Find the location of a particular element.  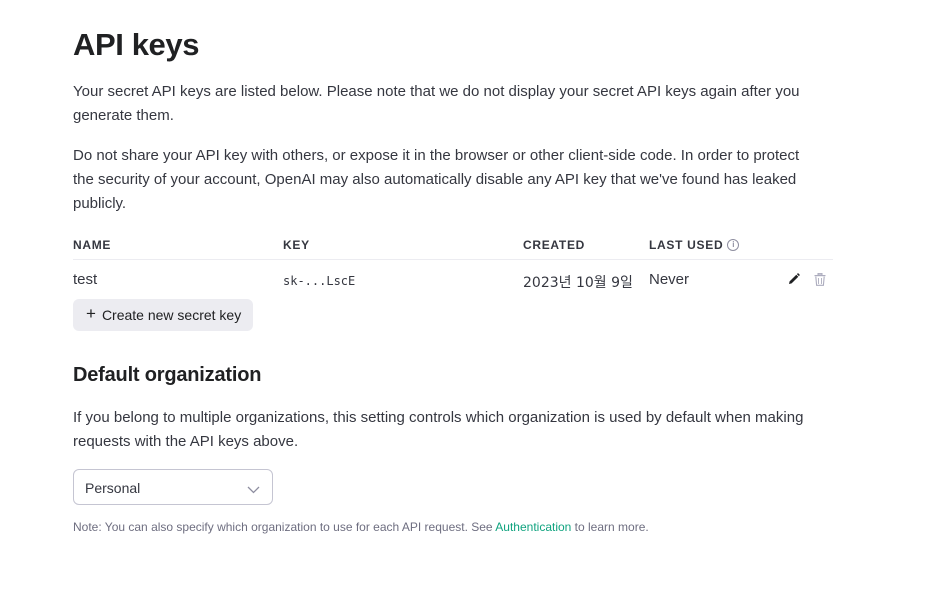

authentication-link: Authentication is located at coordinates (533, 527).